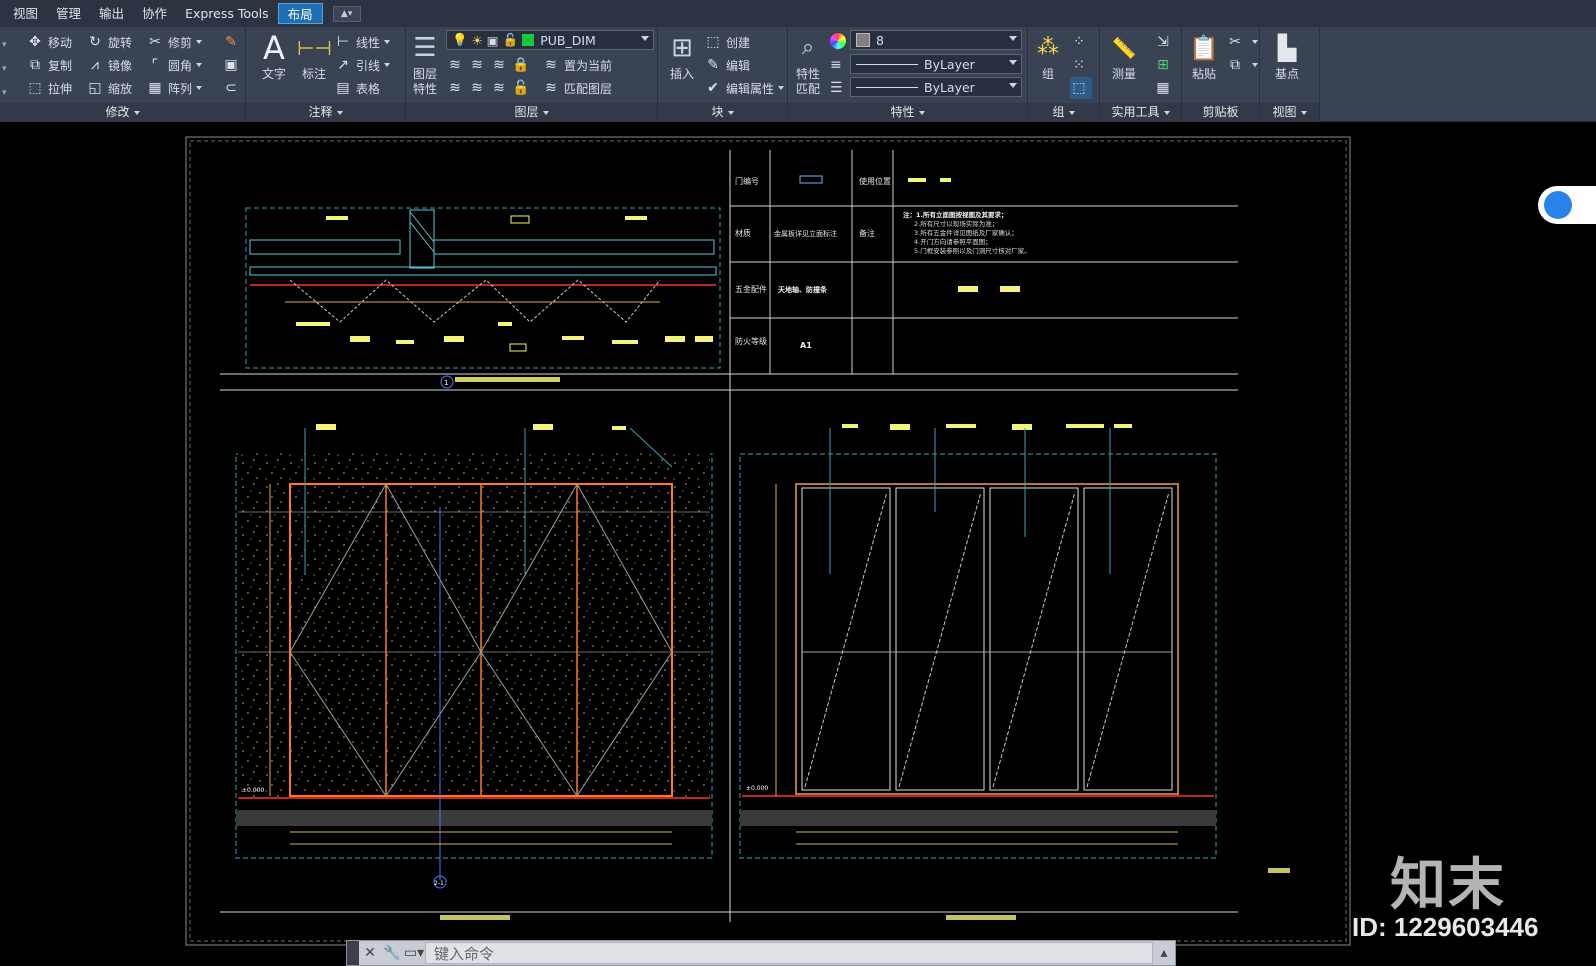 The height and width of the screenshot is (966, 1596). What do you see at coordinates (68, 13) in the screenshot?
I see `menu-manage: 管理` at bounding box center [68, 13].